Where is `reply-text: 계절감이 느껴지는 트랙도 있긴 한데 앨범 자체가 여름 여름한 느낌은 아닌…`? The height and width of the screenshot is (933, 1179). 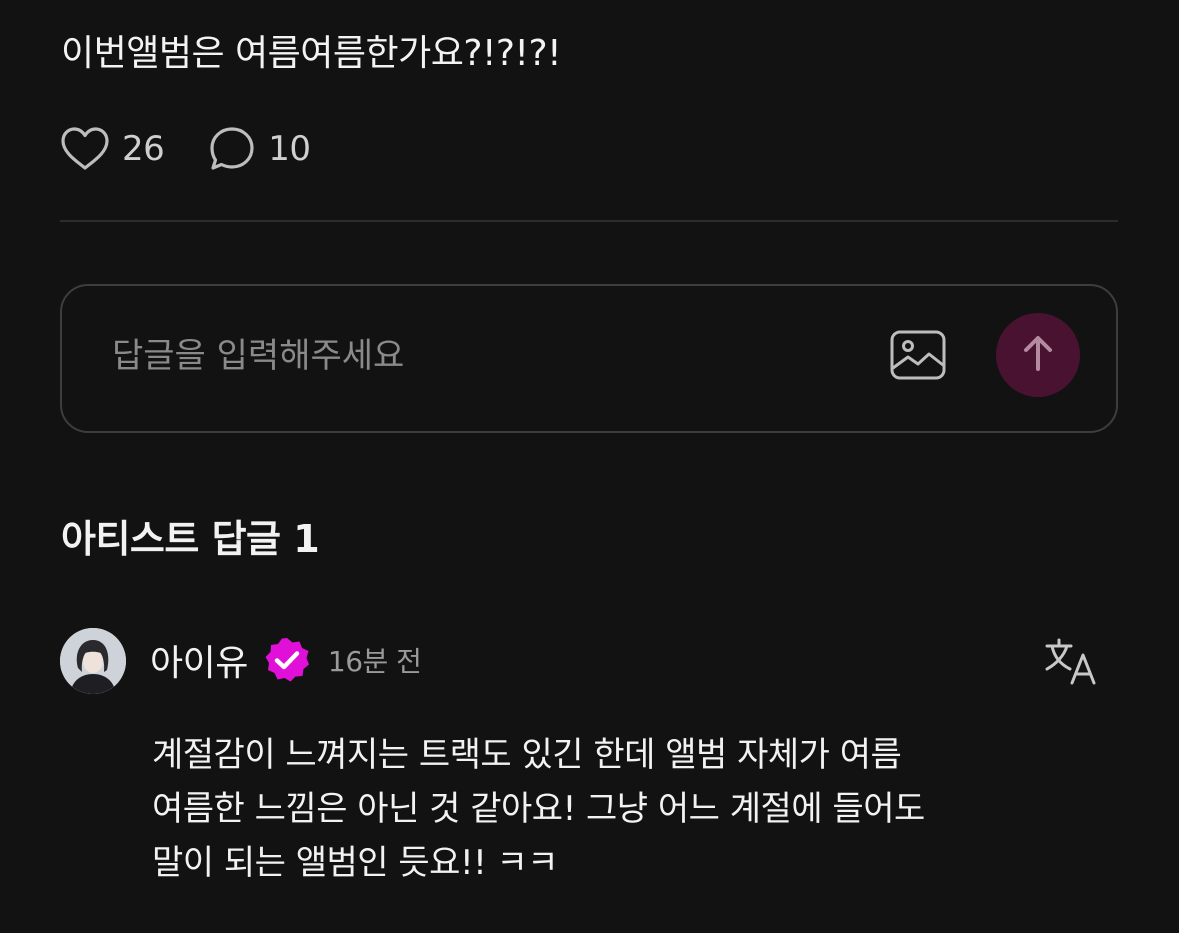
reply-text: 계절감이 느껴지는 트랙도 있긴 한데 앨범 자체가 여름 여름한 느낌은 아닌… is located at coordinates (647, 809).